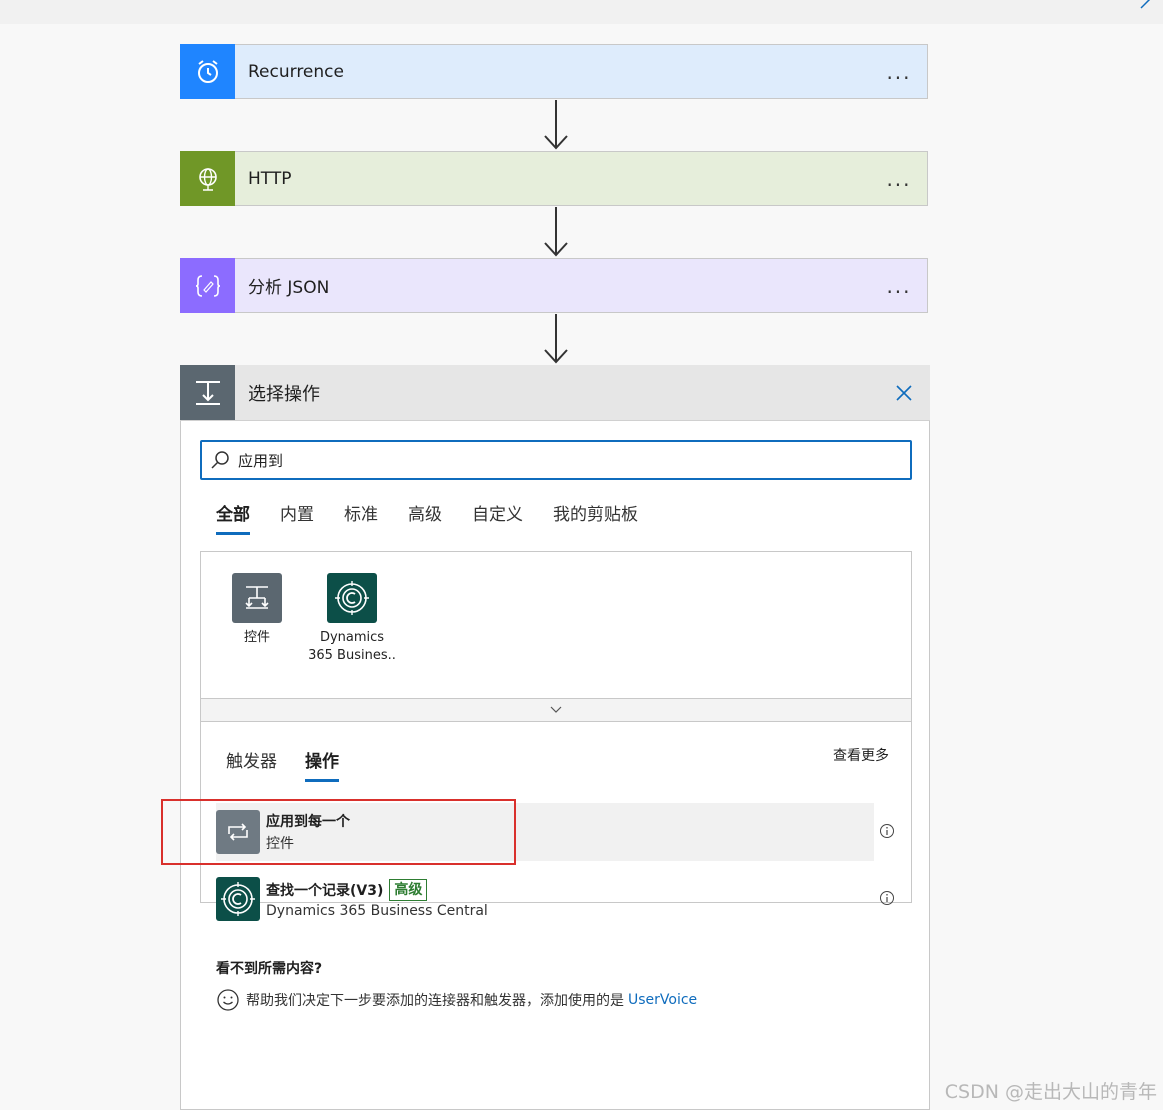 The image size is (1163, 1110). What do you see at coordinates (497, 517) in the screenshot?
I see `tab-custom: 自定义` at bounding box center [497, 517].